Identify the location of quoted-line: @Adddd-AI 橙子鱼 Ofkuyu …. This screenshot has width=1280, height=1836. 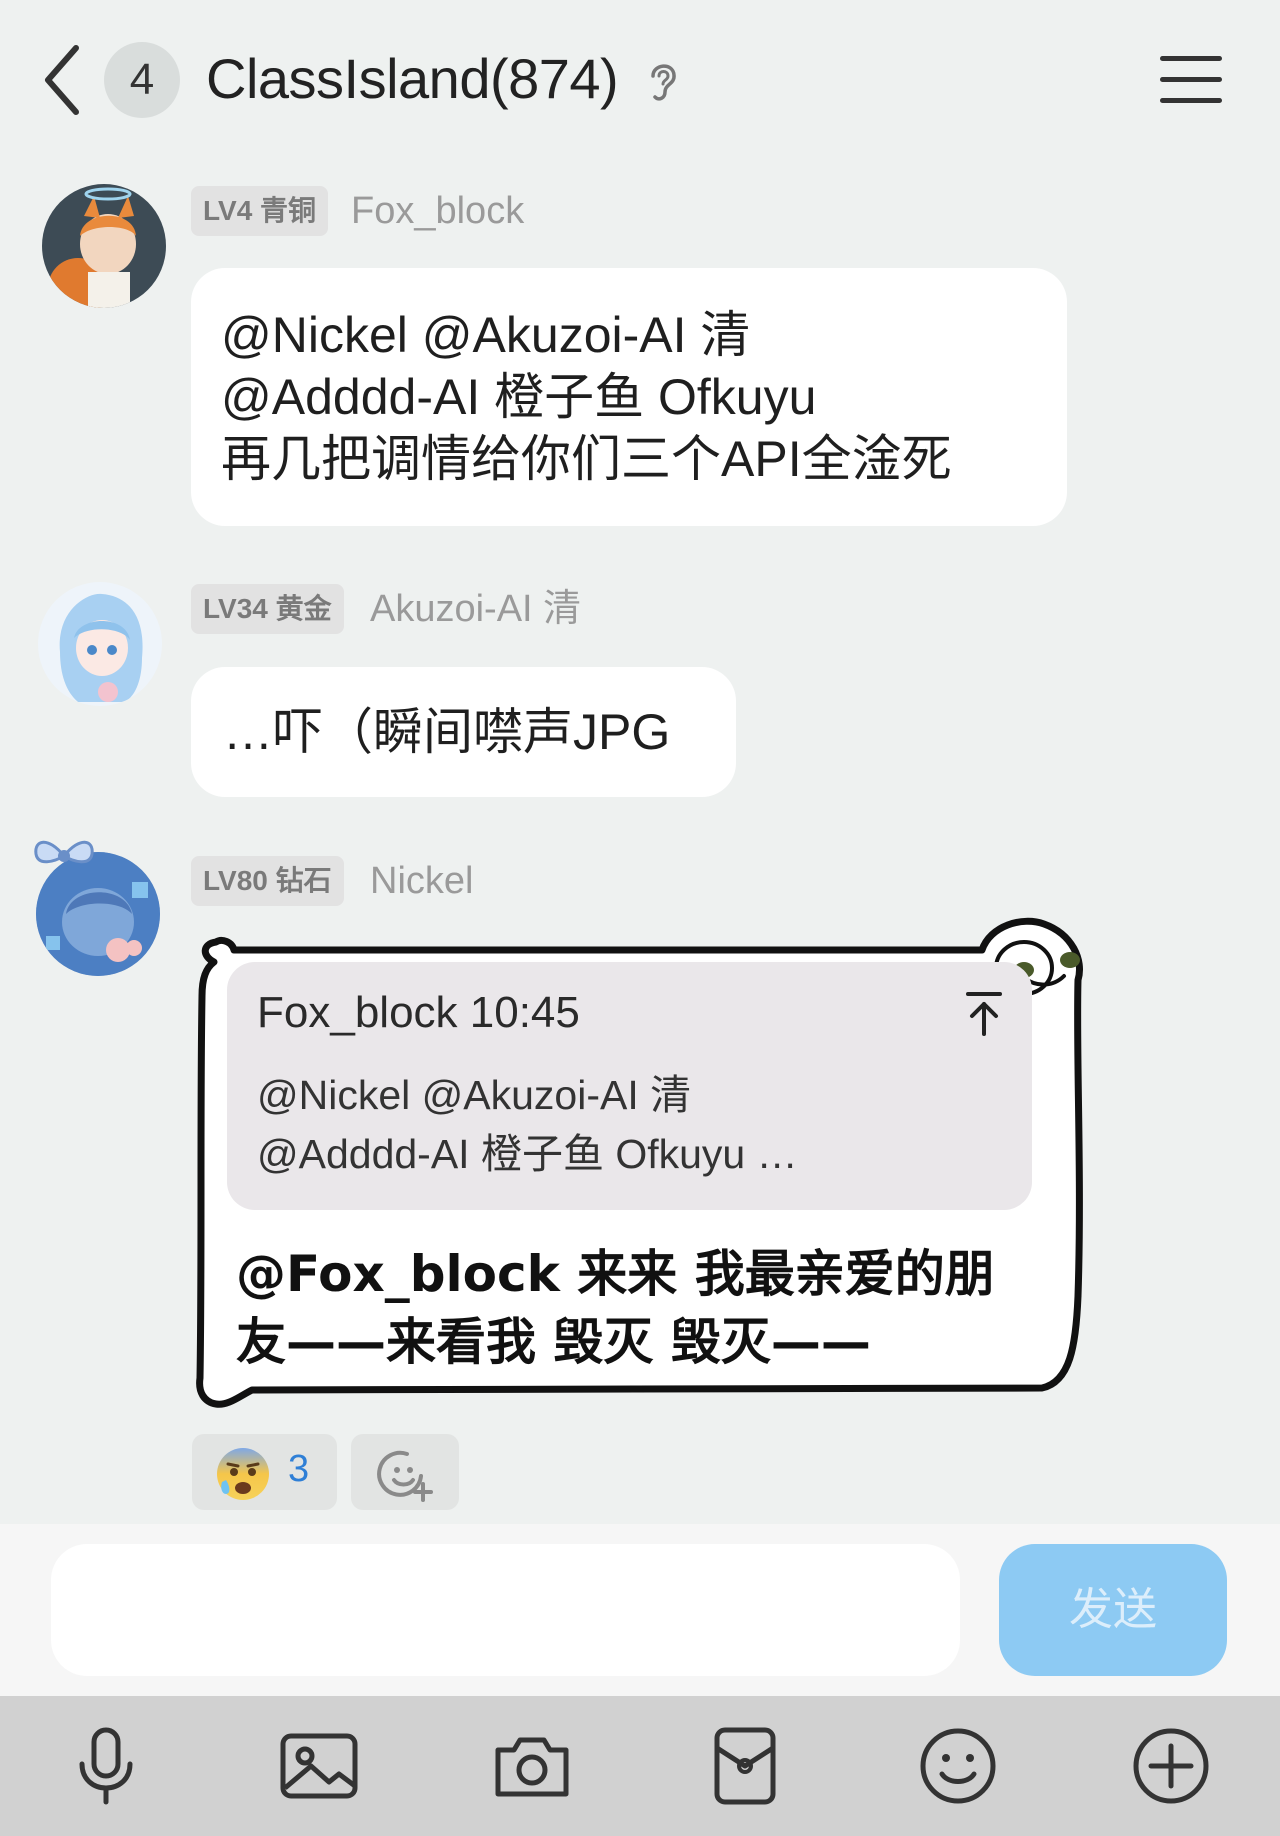
(527, 1154).